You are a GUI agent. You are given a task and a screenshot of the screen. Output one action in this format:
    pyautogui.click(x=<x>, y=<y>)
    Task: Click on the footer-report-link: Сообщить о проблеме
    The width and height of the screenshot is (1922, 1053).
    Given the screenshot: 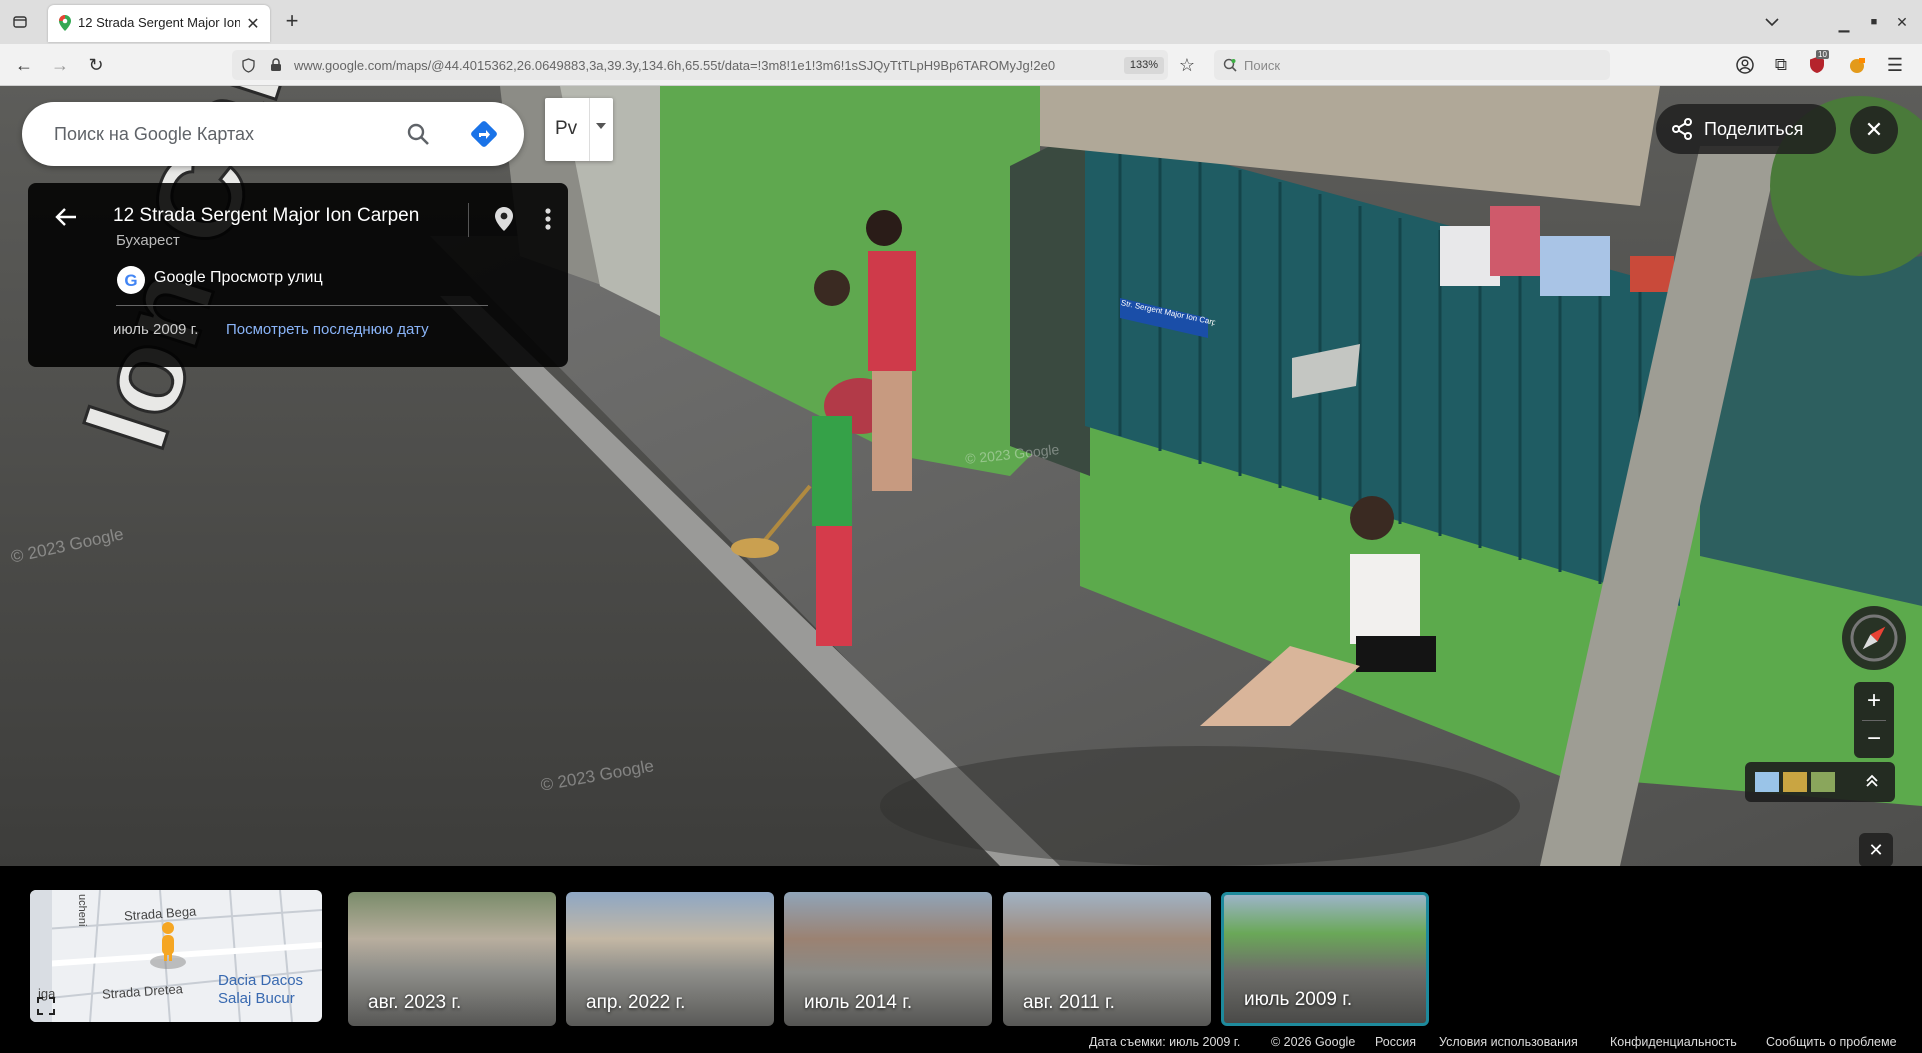 What is the action you would take?
    pyautogui.click(x=1831, y=1042)
    